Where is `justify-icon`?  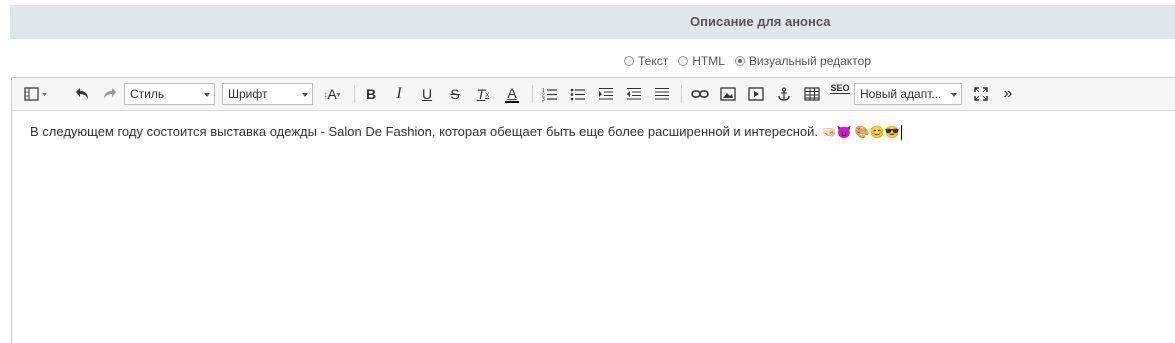
justify-icon is located at coordinates (662, 94).